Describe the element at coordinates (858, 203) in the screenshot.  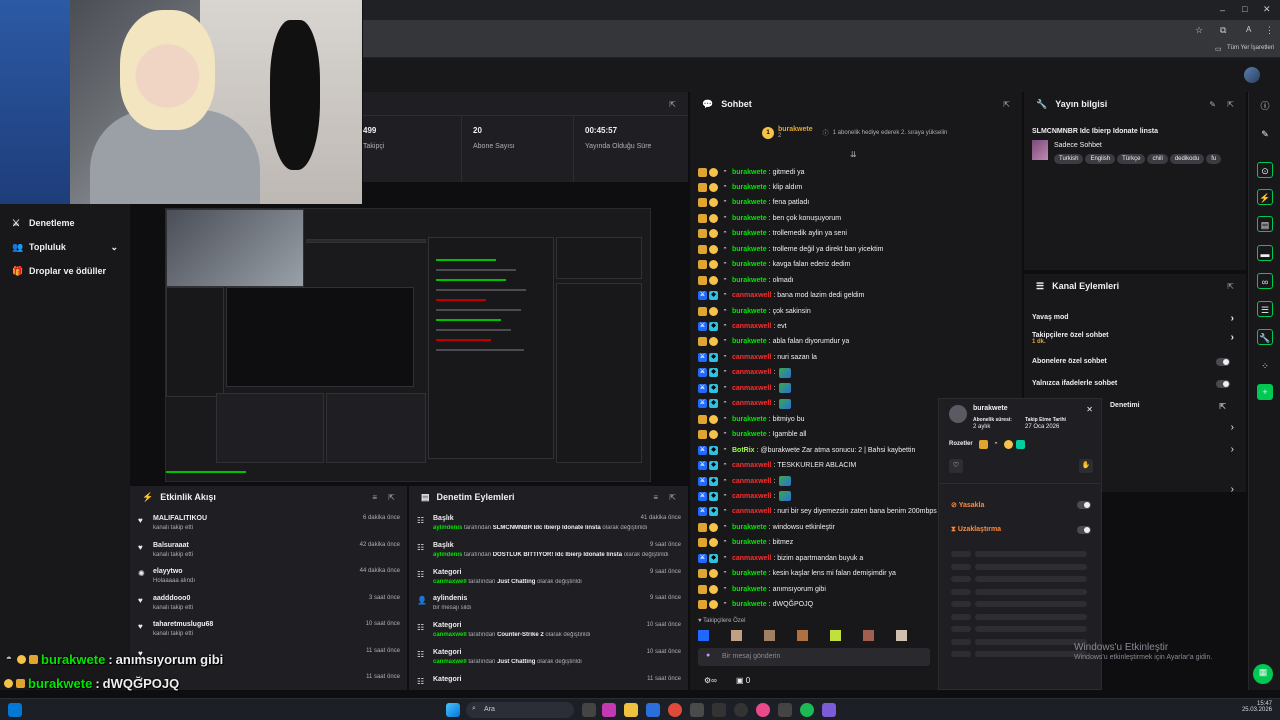
I see `chat-message: ◓ burakwete: fena patladı` at that location.